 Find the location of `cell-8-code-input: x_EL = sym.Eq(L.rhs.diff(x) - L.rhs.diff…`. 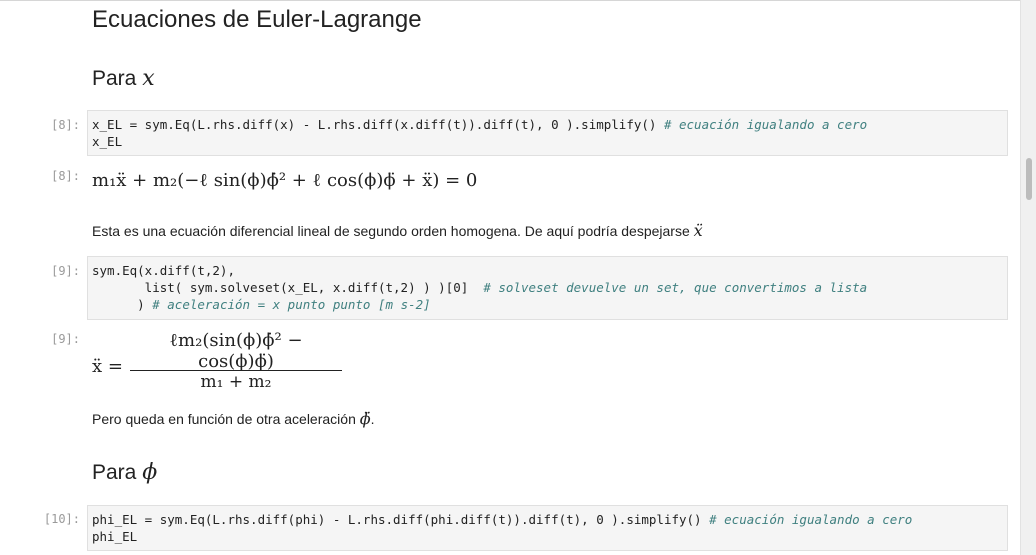

cell-8-code-input: x_EL = sym.Eq(L.rhs.diff(x) - L.rhs.diff… is located at coordinates (547, 133).